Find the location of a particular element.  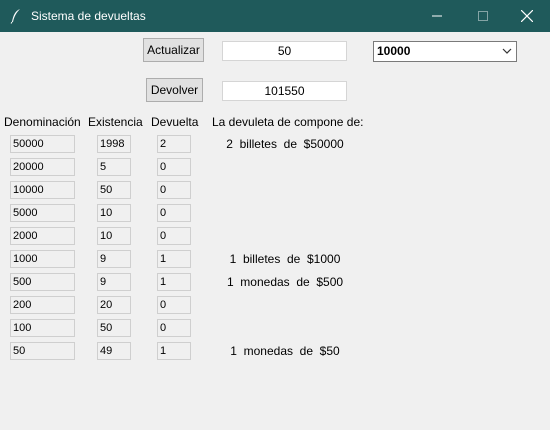

maximize-icon is located at coordinates (483, 16).